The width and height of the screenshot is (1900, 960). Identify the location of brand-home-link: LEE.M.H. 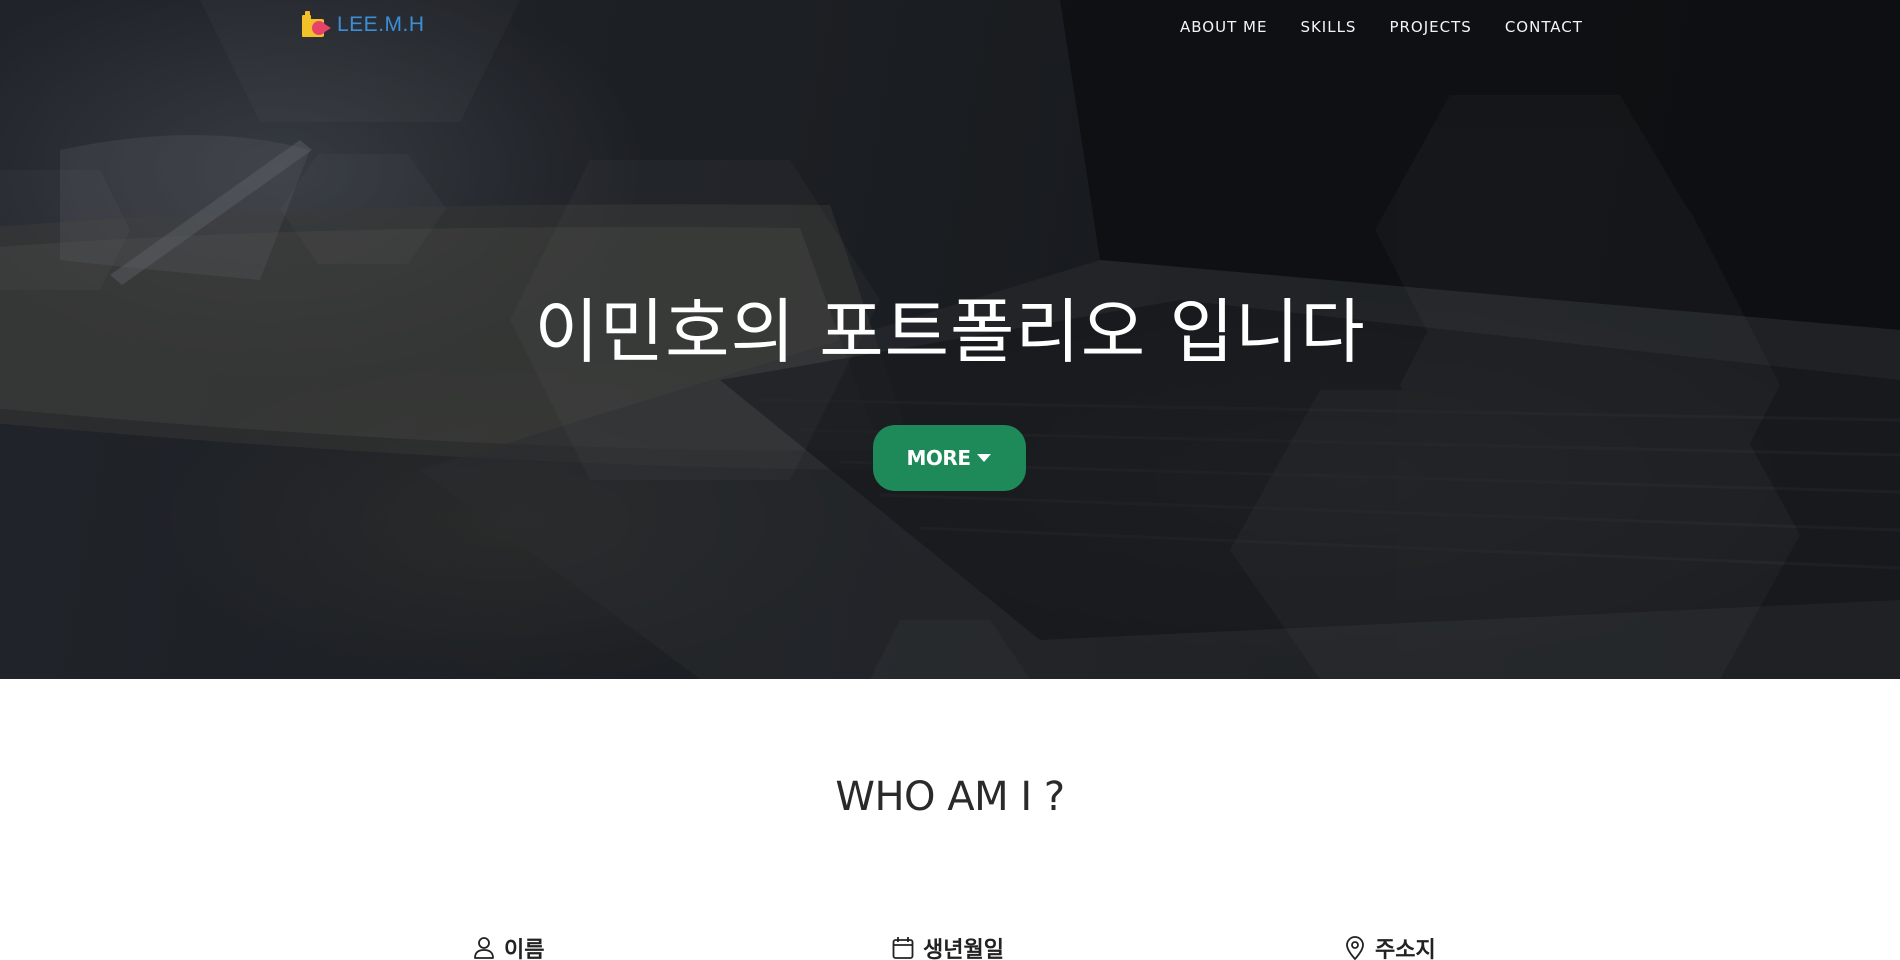
(363, 25).